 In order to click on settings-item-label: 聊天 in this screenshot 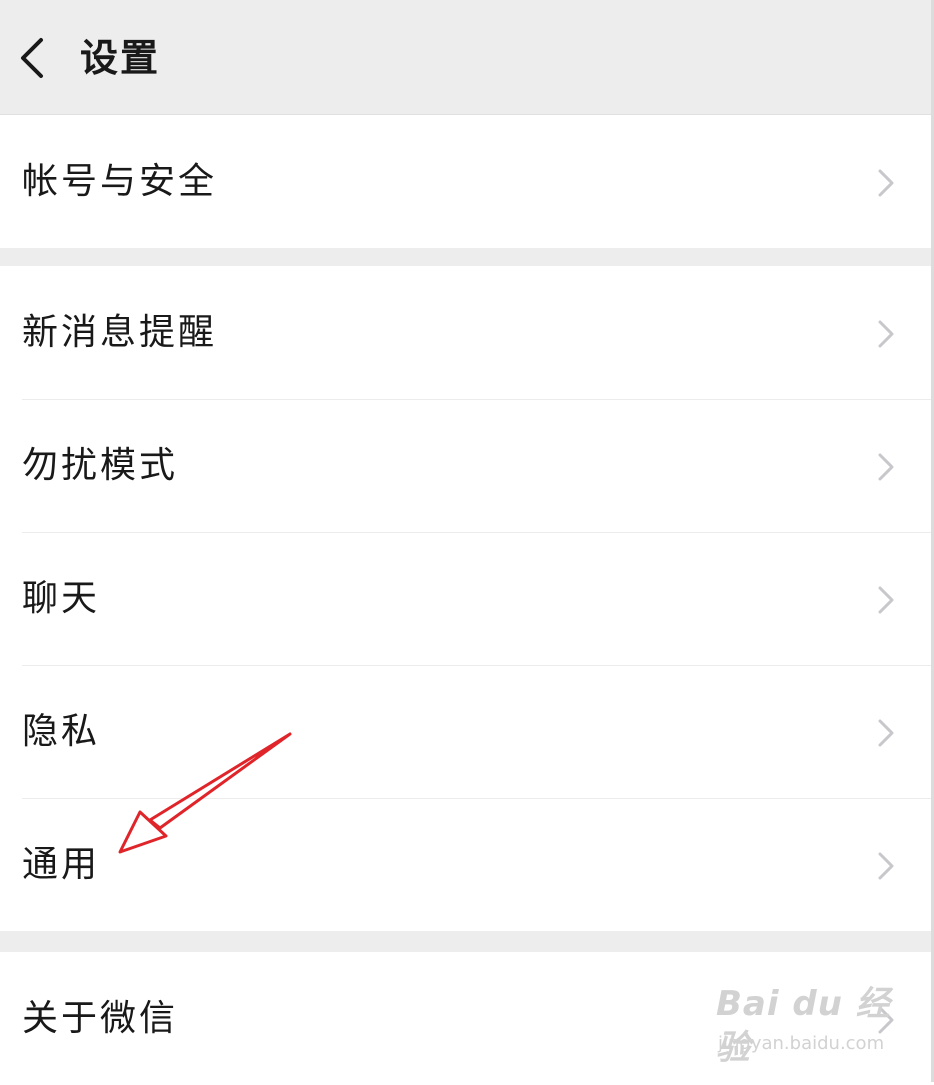, I will do `click(61, 598)`.